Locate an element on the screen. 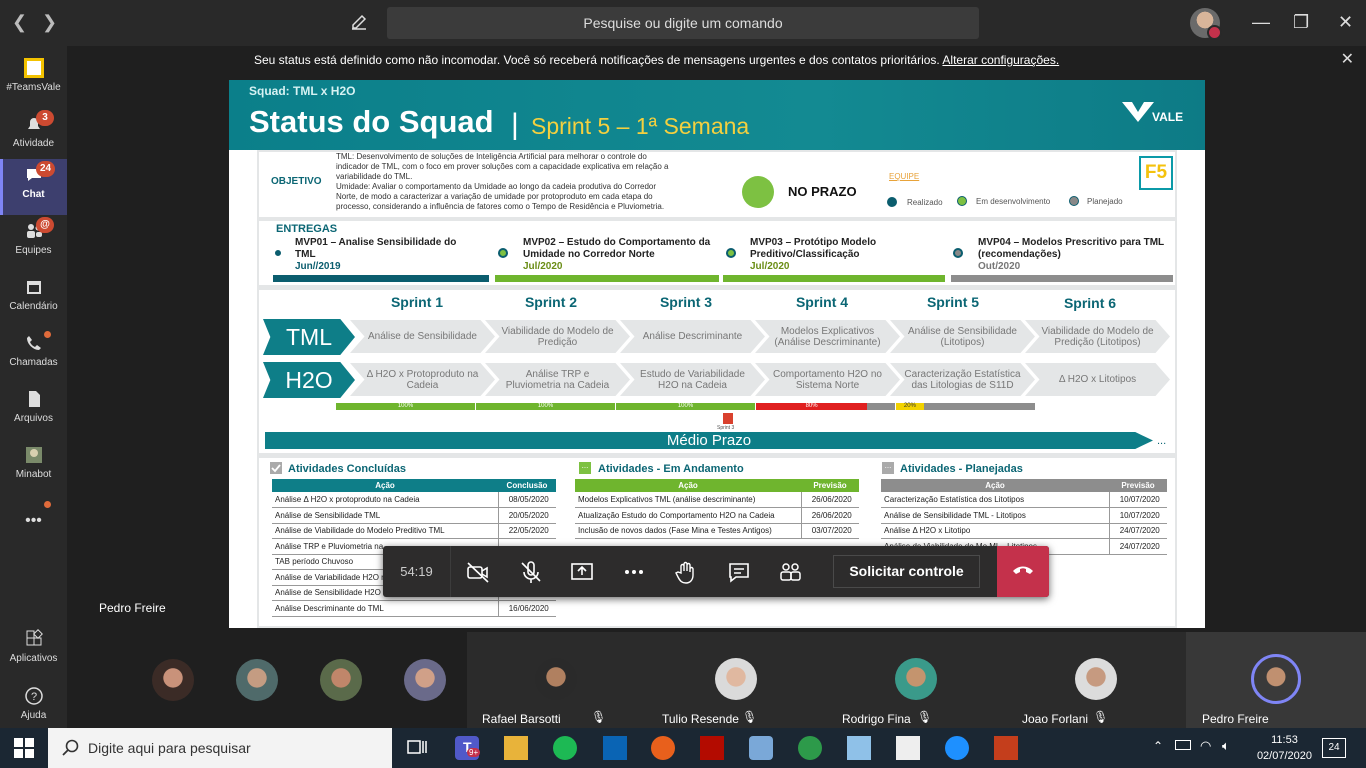  chrome-icon is located at coordinates (810, 748).